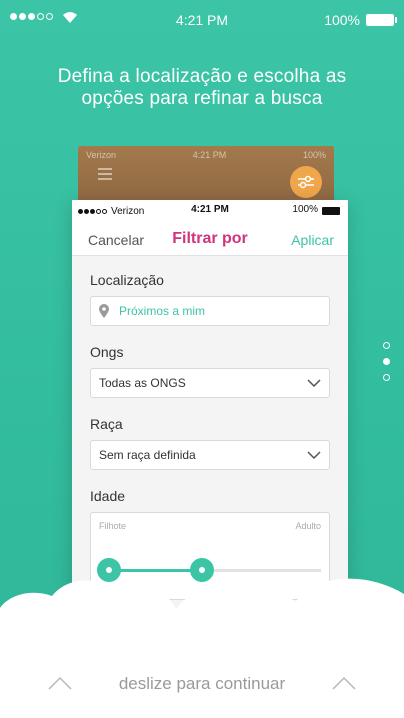 Image resolution: width=404 pixels, height=718 pixels. Describe the element at coordinates (113, 526) in the screenshot. I see `age-min-label: Filhote` at that location.